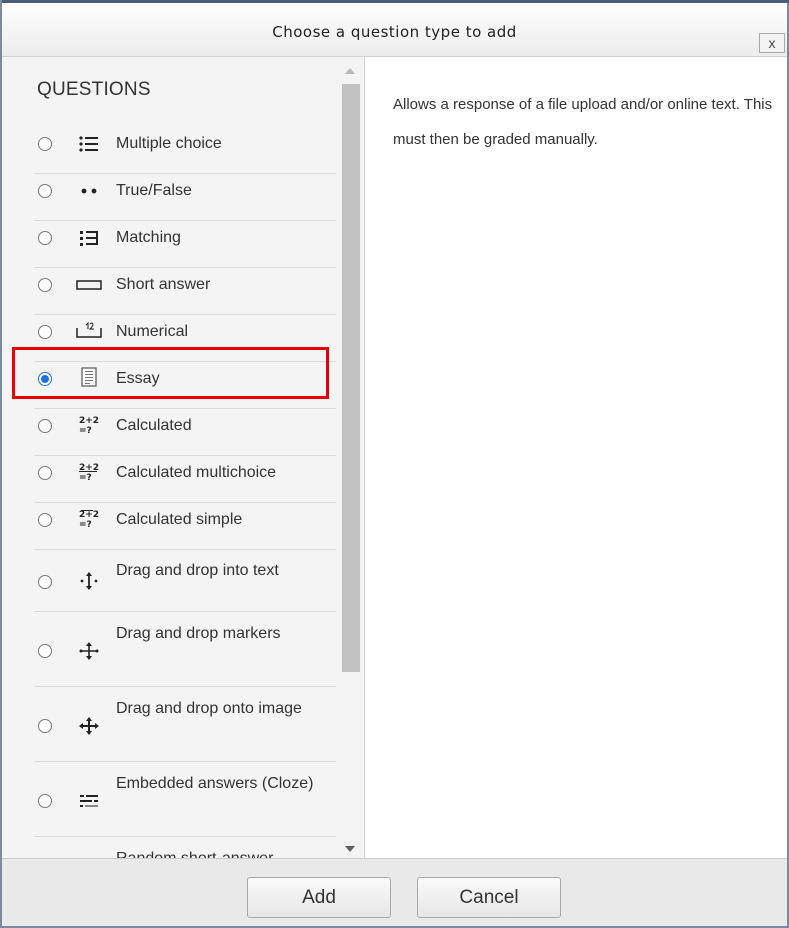 The width and height of the screenshot is (789, 928). Describe the element at coordinates (163, 284) in the screenshot. I see `option-label: Short answer` at that location.